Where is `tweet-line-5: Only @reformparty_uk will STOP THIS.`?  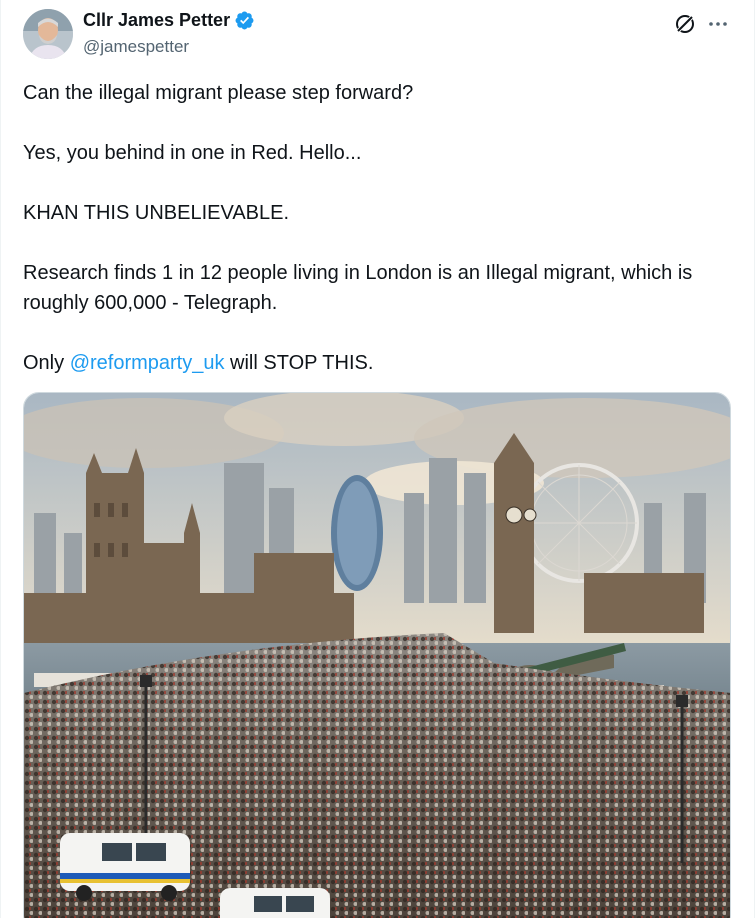 tweet-line-5: Only @reformparty_uk will STOP THIS. is located at coordinates (379, 363).